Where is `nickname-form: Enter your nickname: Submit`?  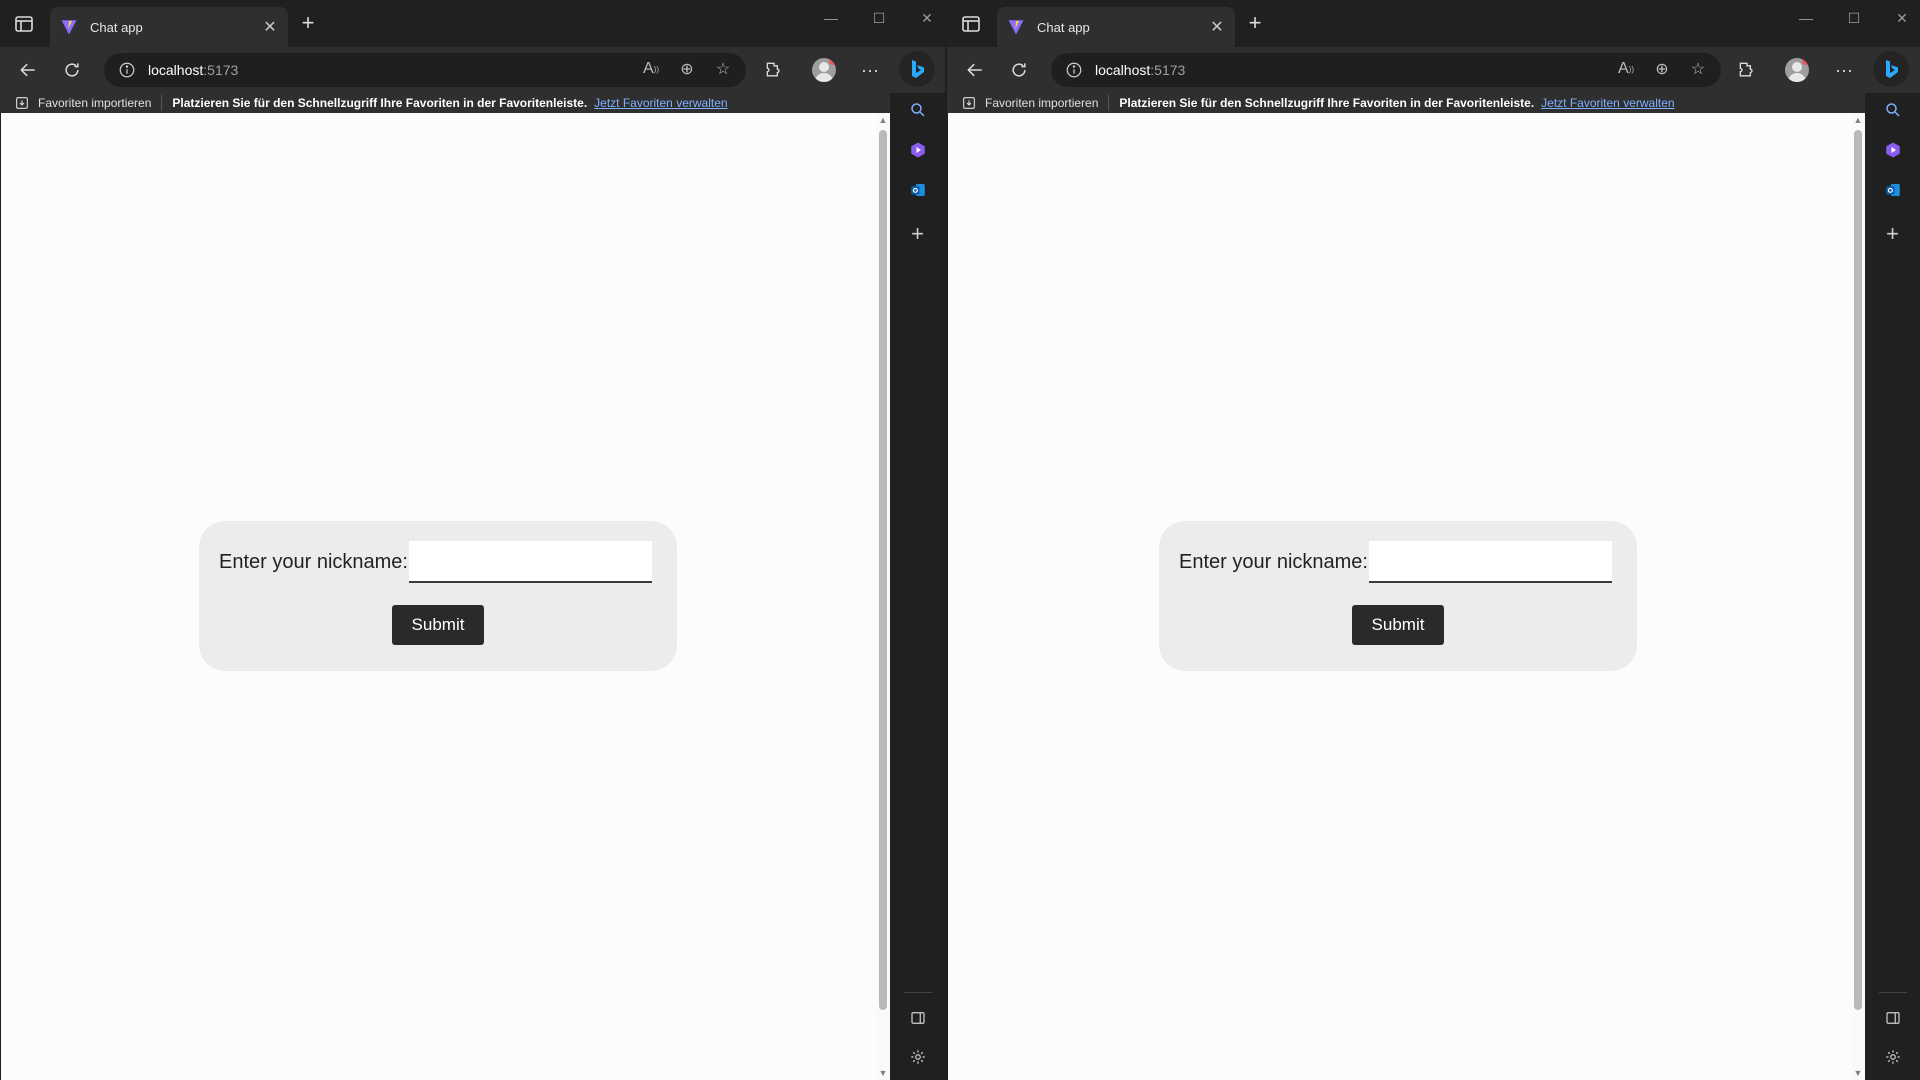 nickname-form: Enter your nickname: Submit is located at coordinates (1398, 596).